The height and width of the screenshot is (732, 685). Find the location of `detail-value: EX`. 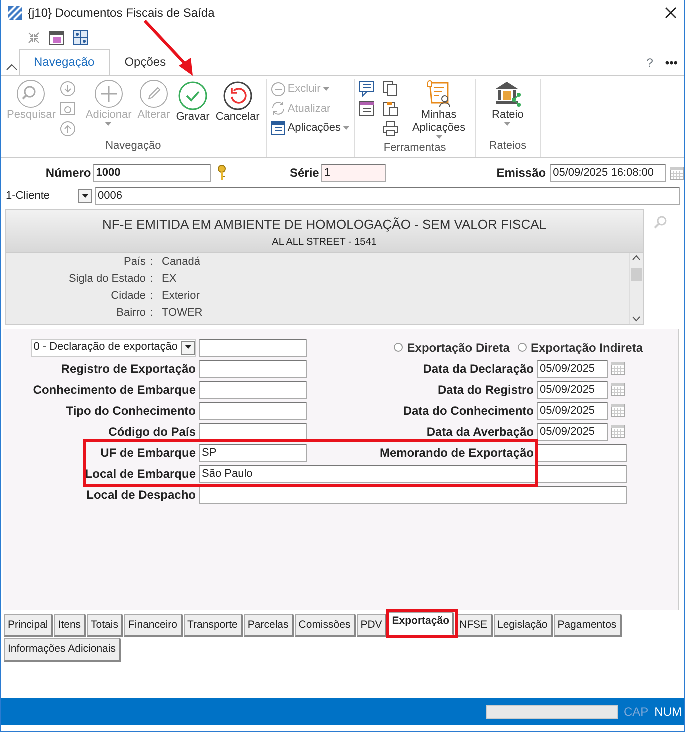

detail-value: EX is located at coordinates (170, 279).